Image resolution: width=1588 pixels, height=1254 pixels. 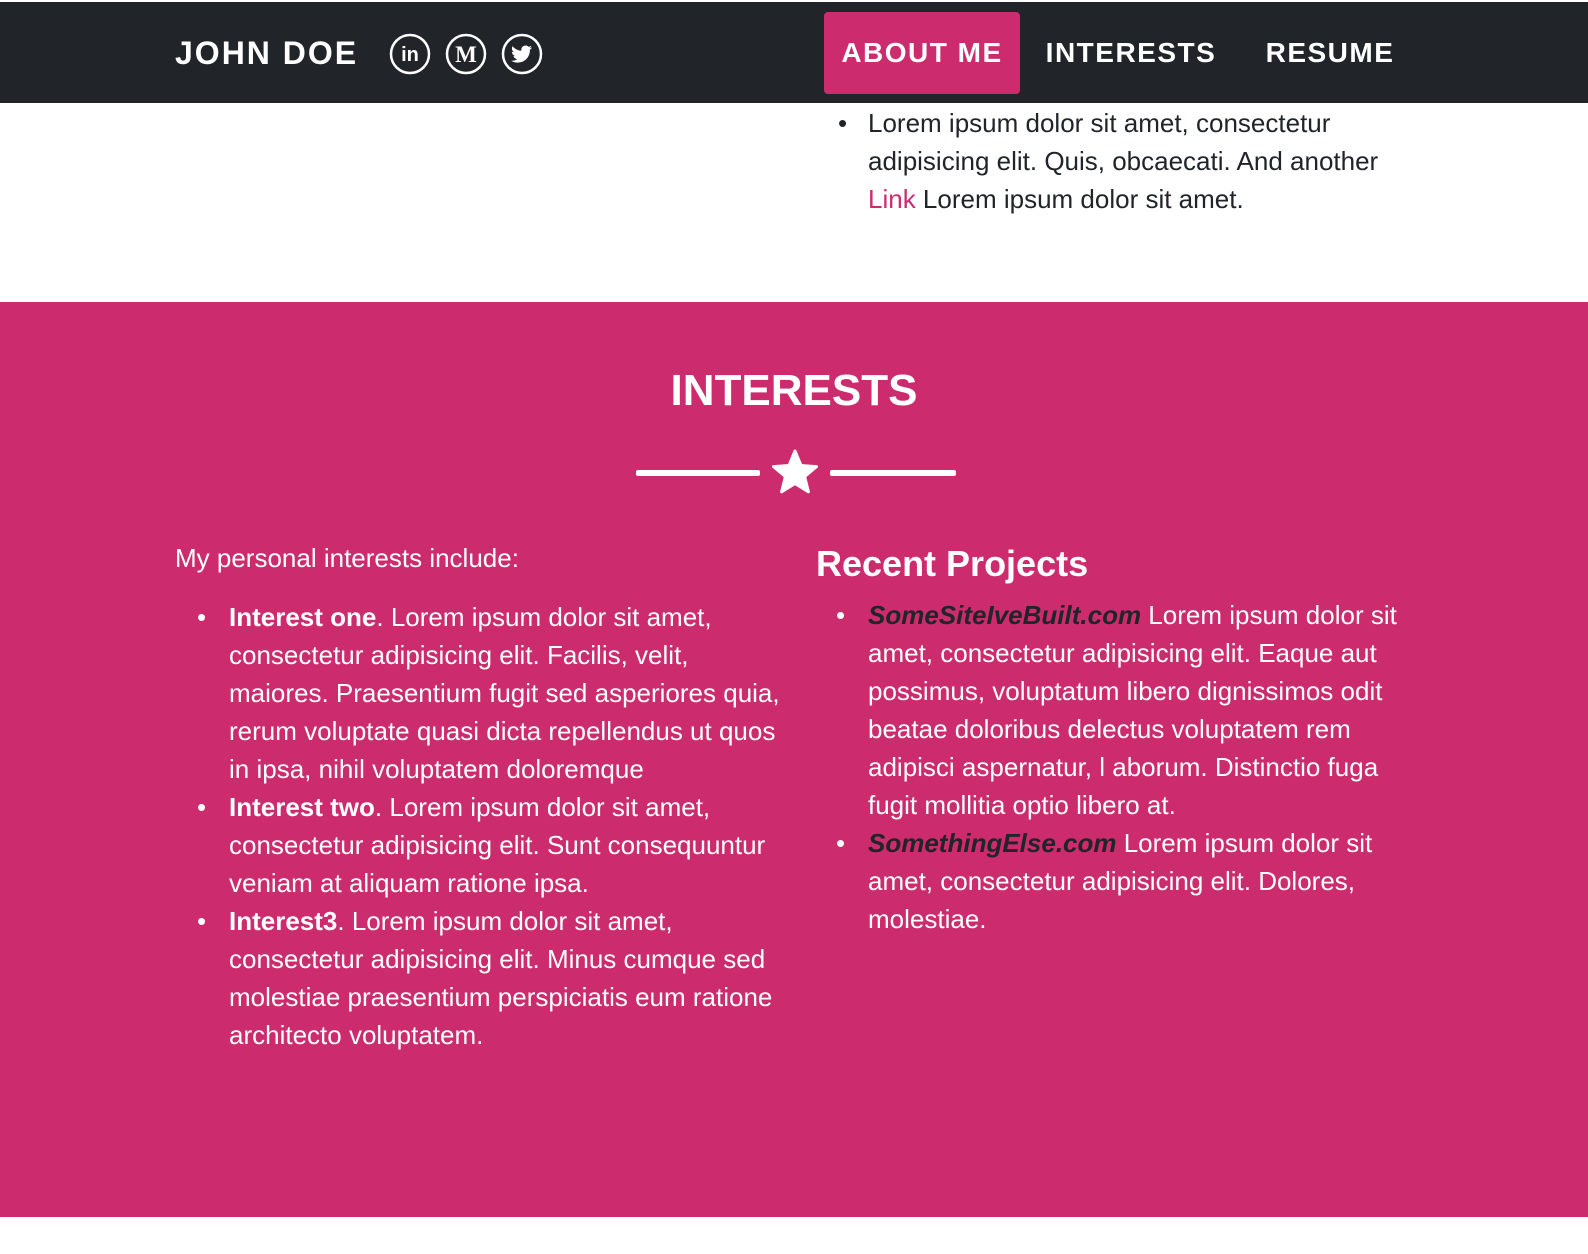 I want to click on linkedin-icon: in, so click(x=410, y=54).